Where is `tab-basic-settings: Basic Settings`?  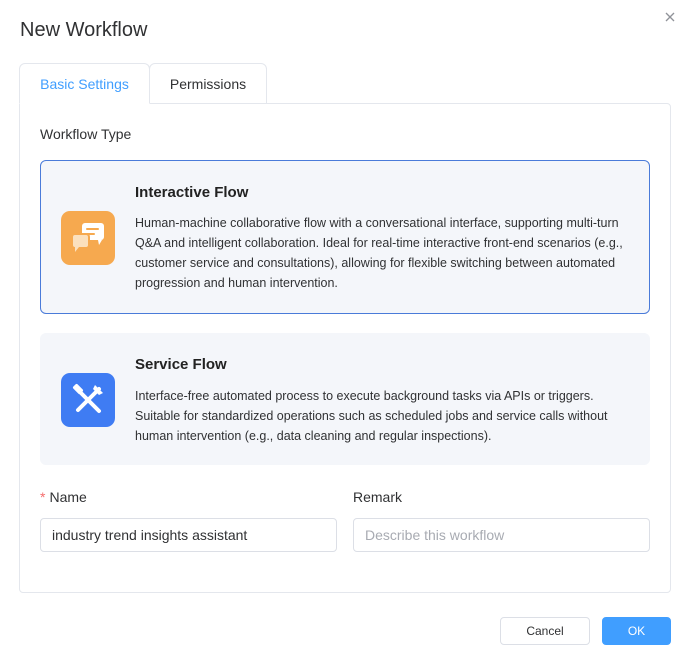
tab-basic-settings: Basic Settings is located at coordinates (84, 83).